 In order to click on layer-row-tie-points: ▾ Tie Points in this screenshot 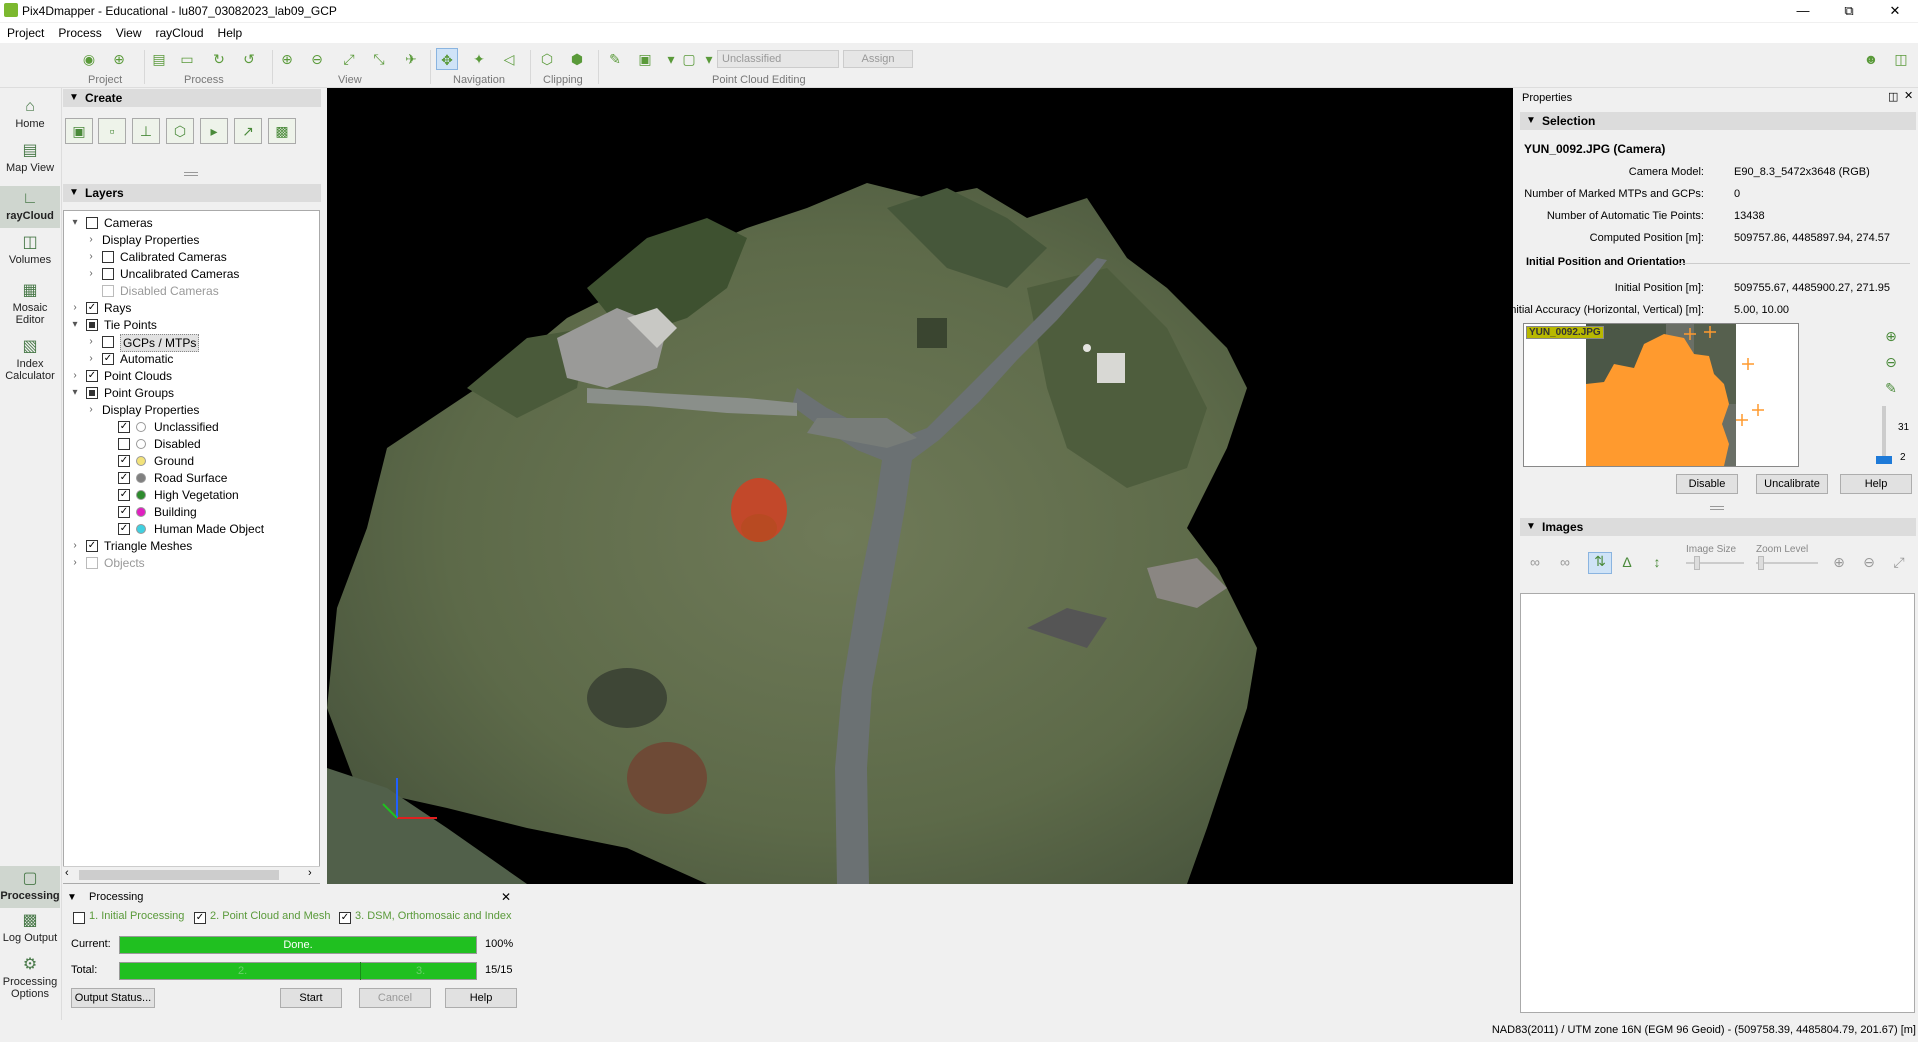, I will do `click(191, 325)`.